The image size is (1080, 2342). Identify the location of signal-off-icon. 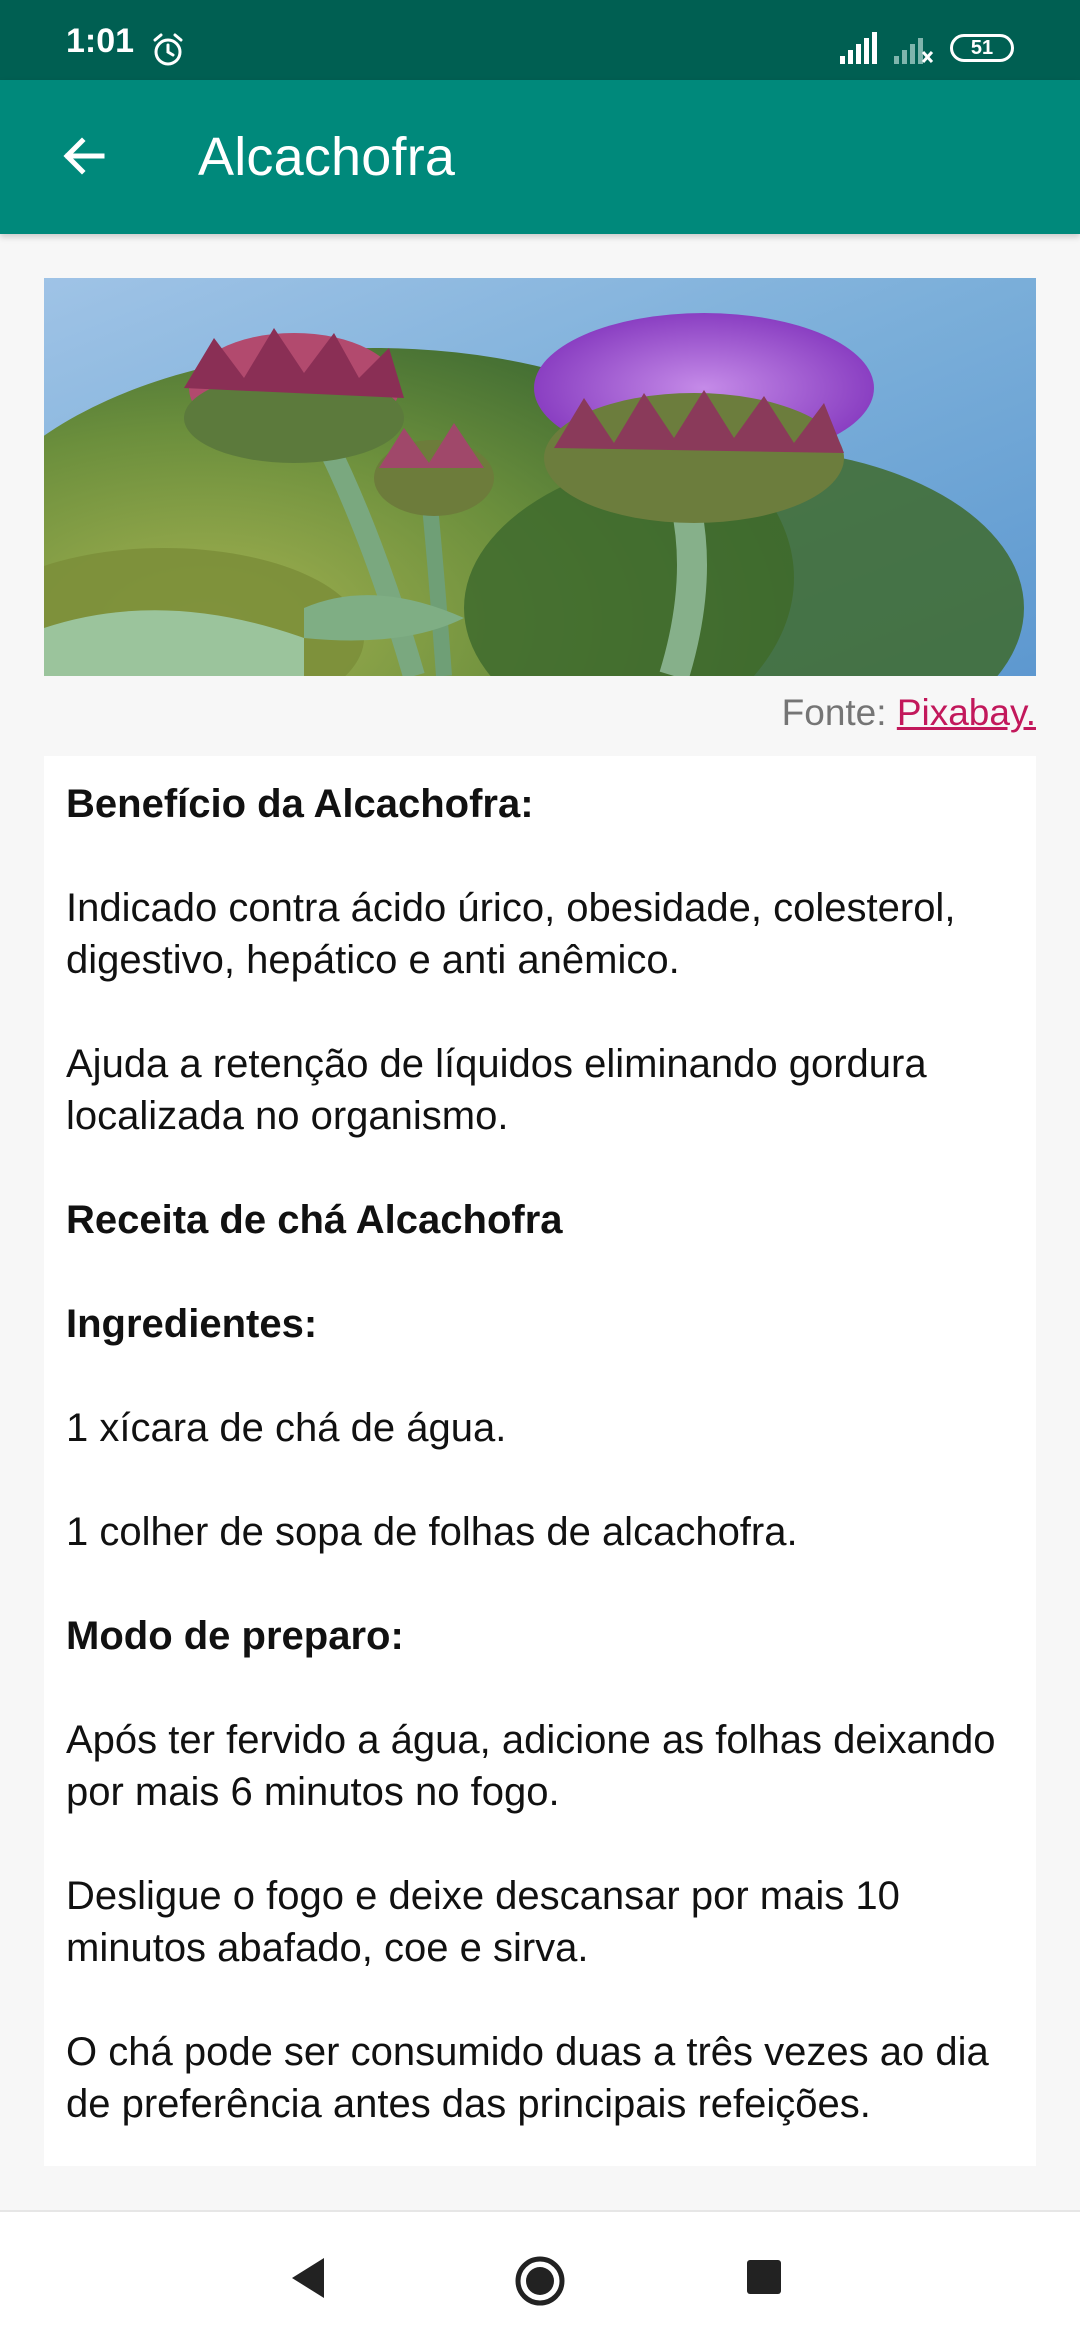
(914, 51).